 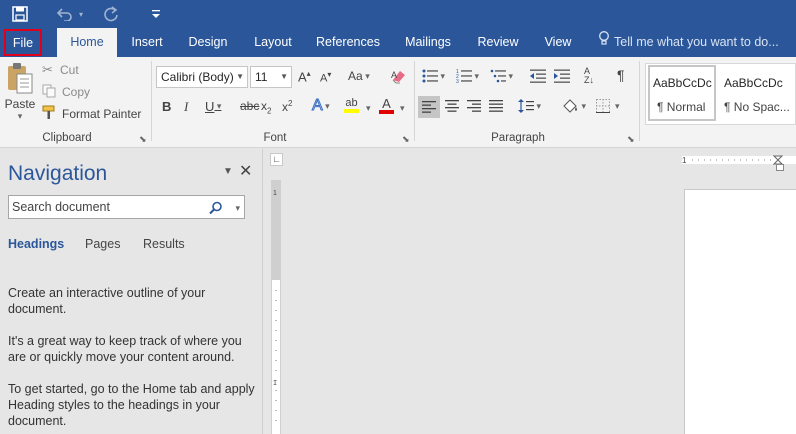 I want to click on grow-font-button: A▴, so click(x=304, y=76).